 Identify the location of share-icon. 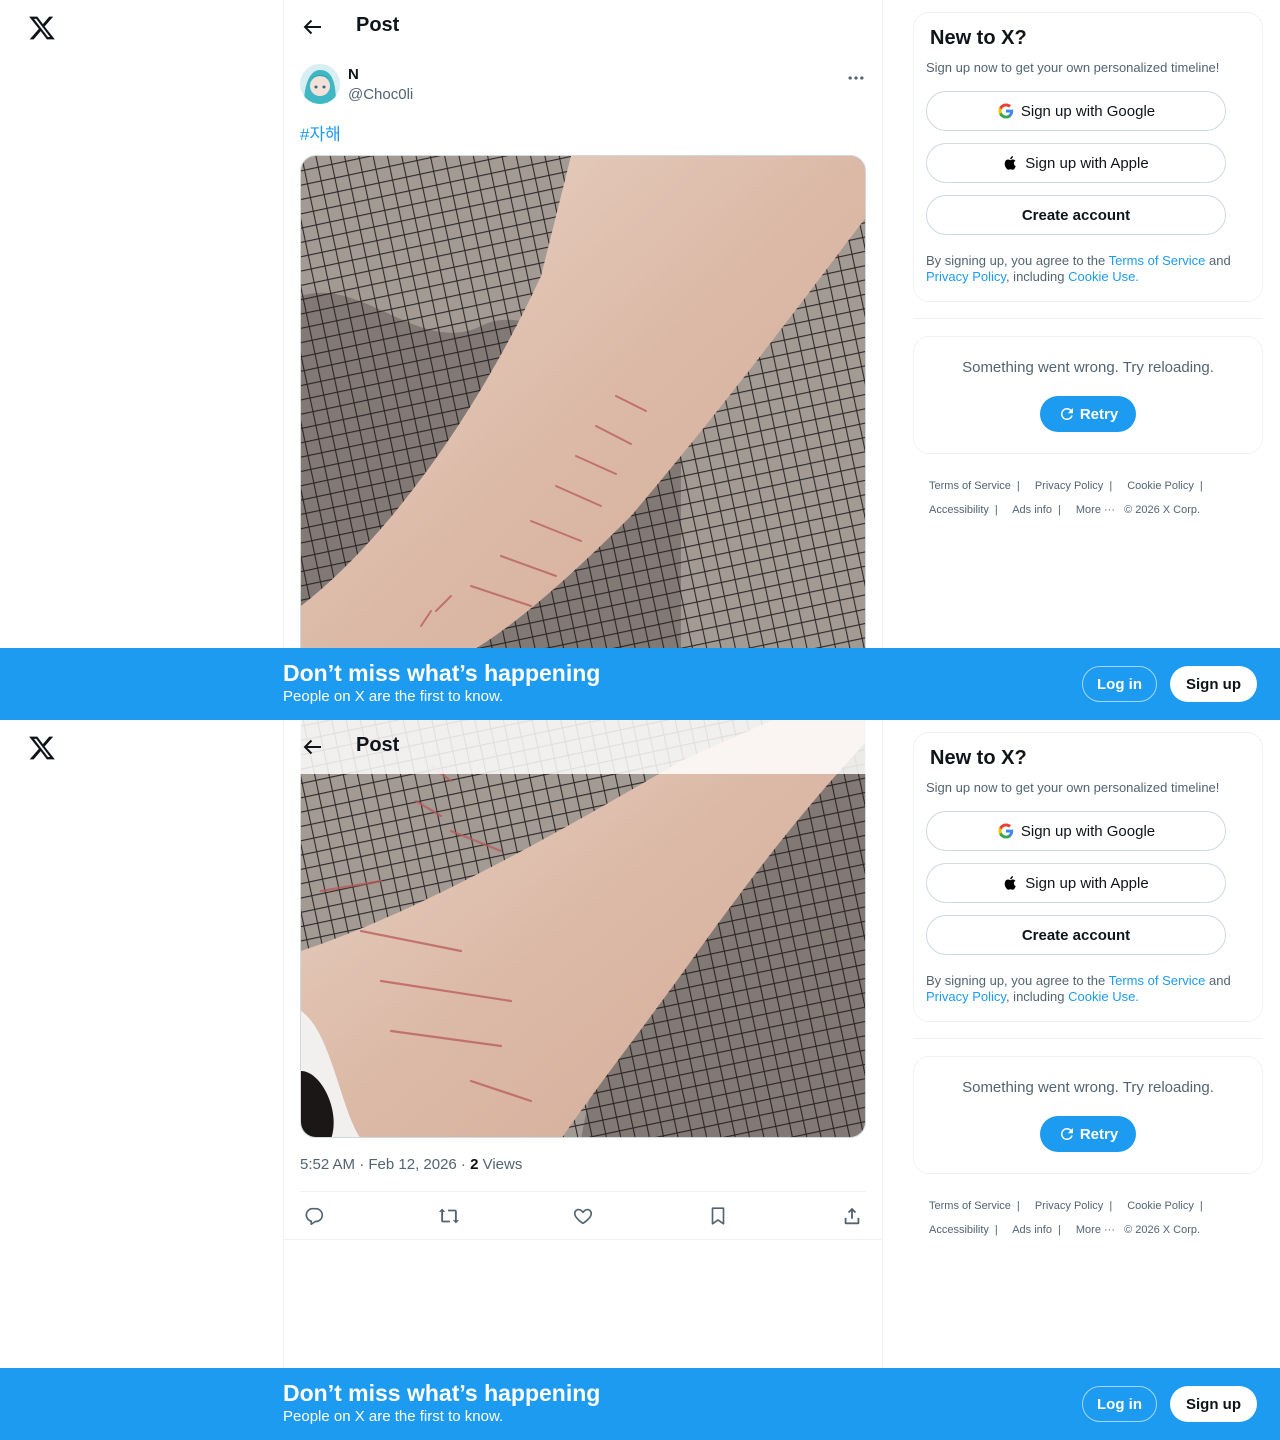
(852, 1216).